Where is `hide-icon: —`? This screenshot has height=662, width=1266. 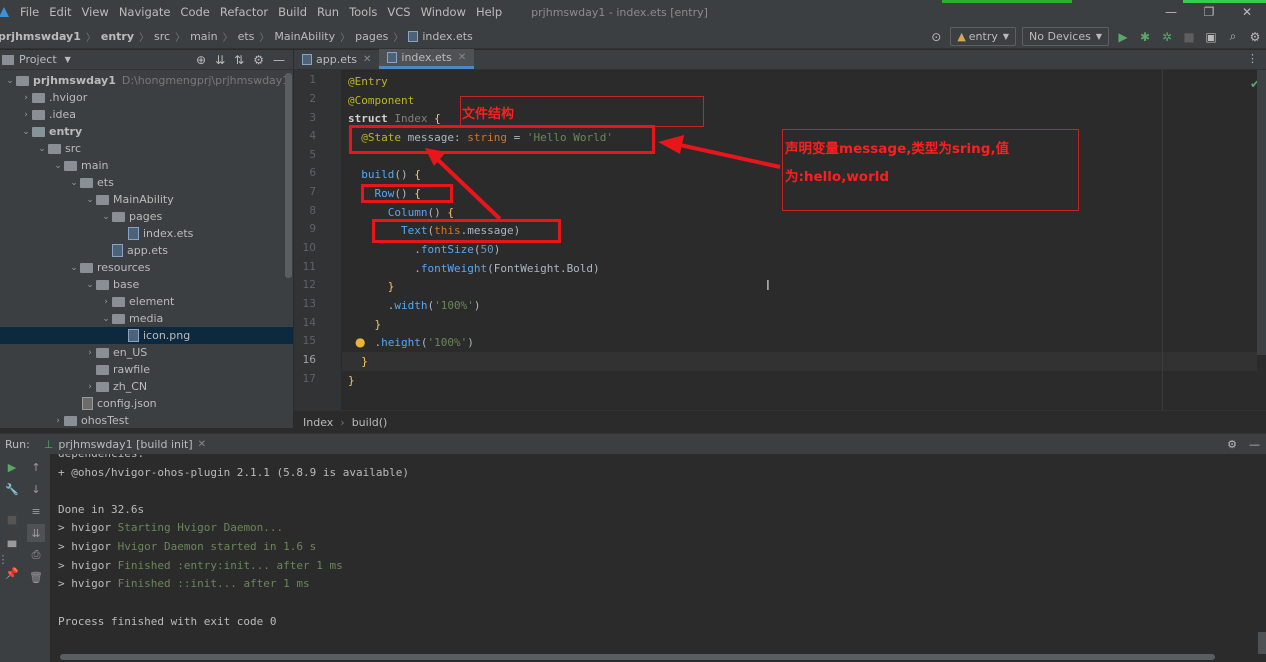
hide-icon: — is located at coordinates (1254, 444).